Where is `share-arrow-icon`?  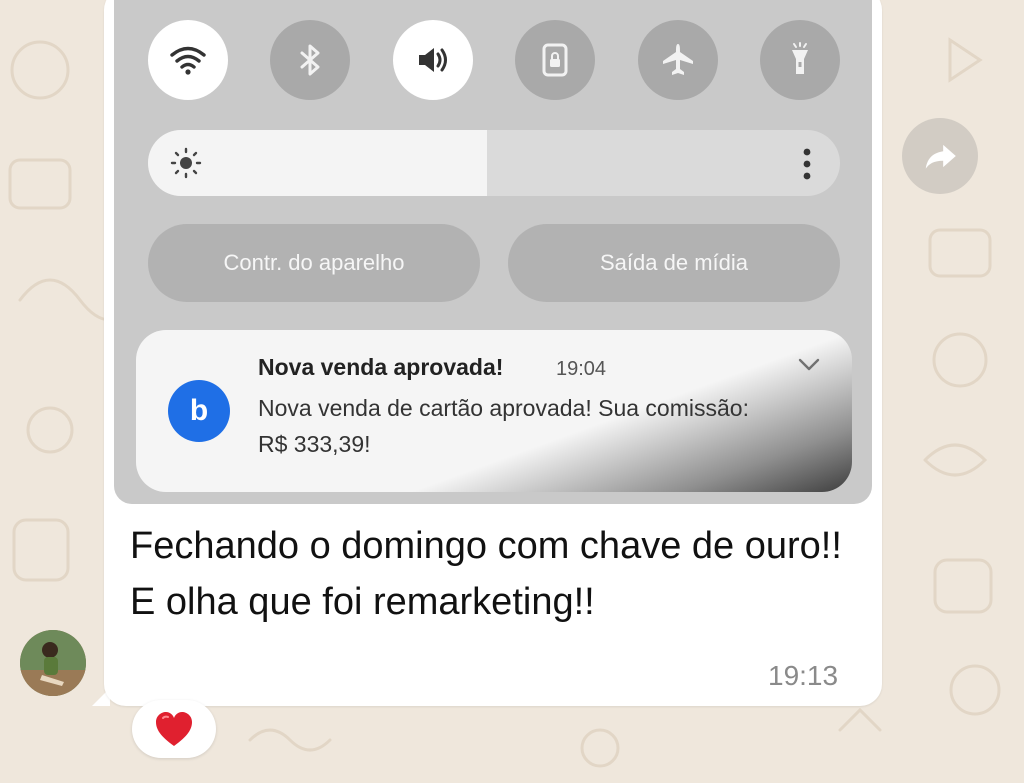
share-arrow-icon is located at coordinates (940, 156).